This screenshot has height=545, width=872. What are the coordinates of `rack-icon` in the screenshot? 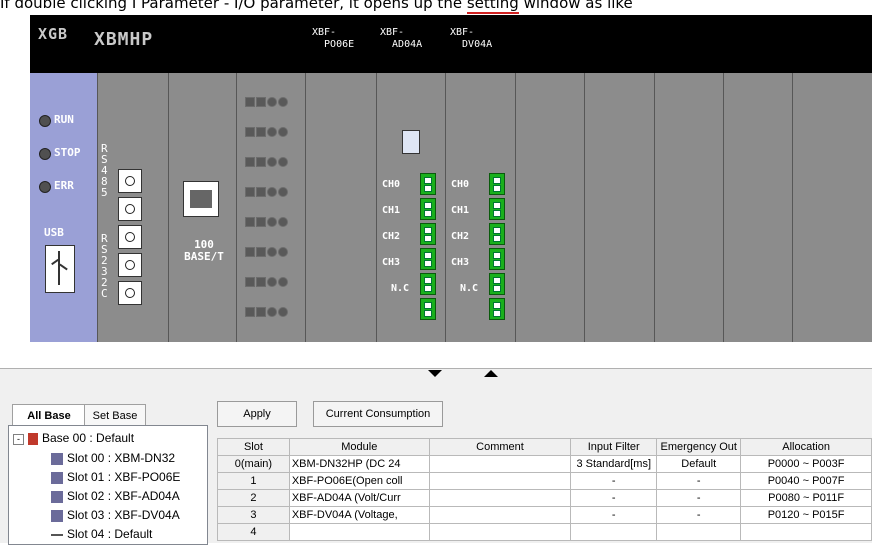 It's located at (33, 438).